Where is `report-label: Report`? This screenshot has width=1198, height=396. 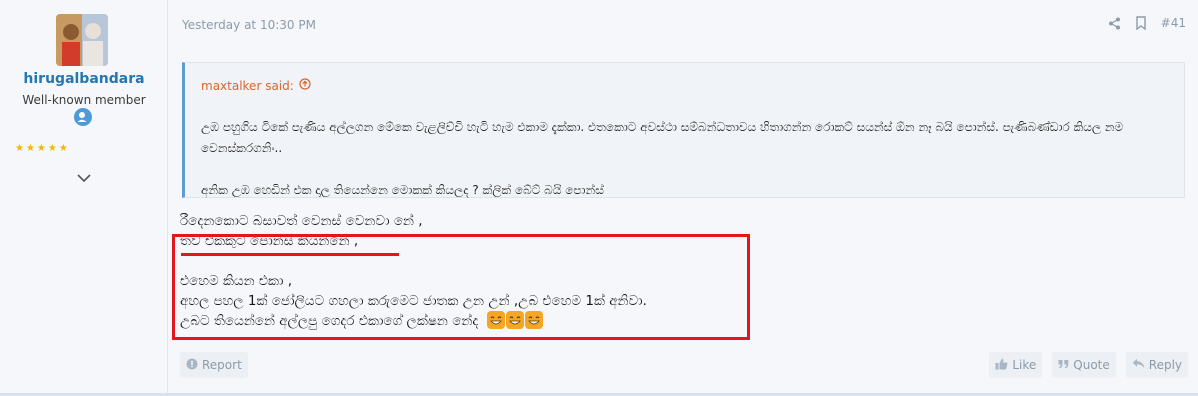
report-label: Report is located at coordinates (222, 365).